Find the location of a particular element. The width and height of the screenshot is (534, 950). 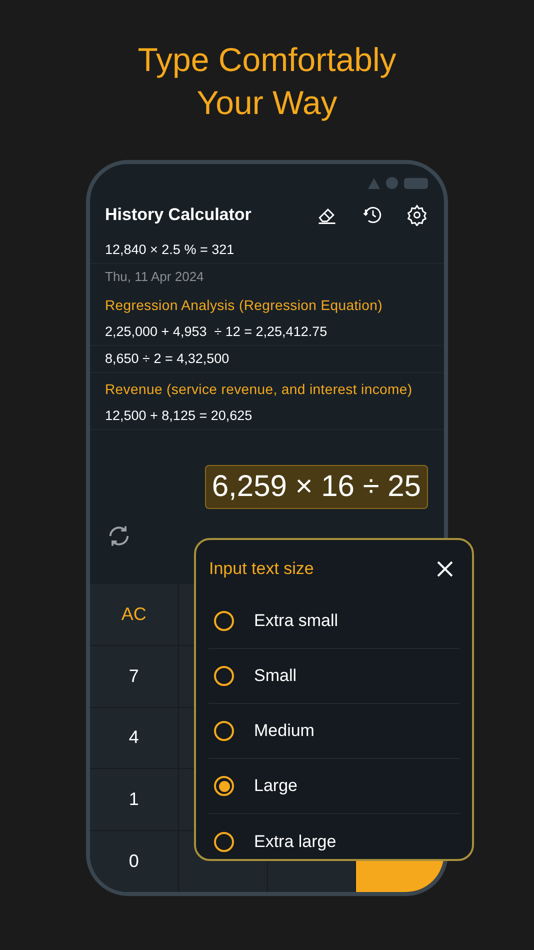

app-title: History Calculator is located at coordinates (178, 215).